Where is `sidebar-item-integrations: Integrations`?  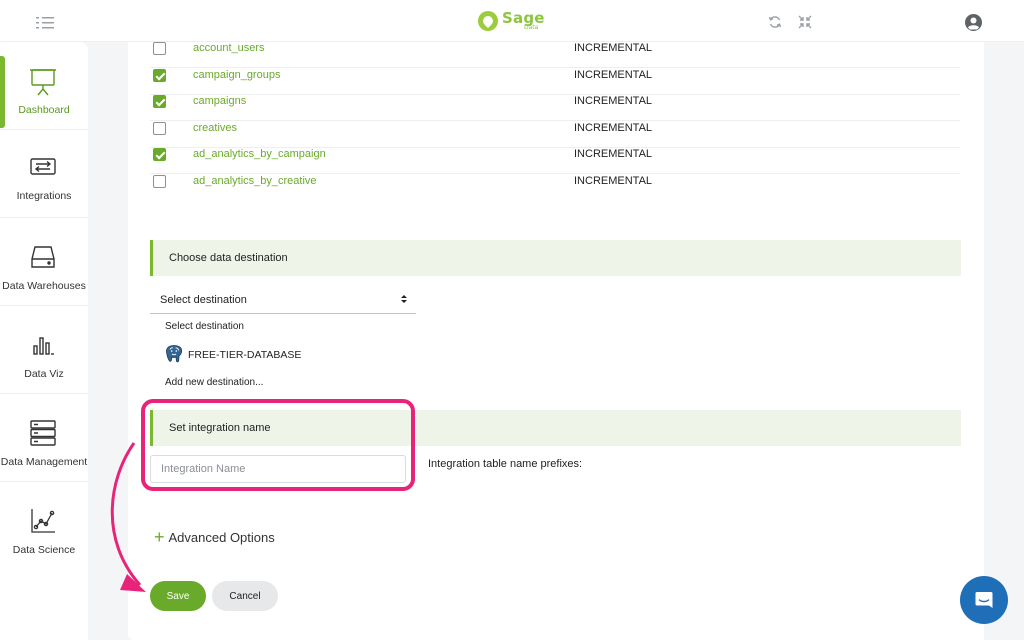 sidebar-item-integrations: Integrations is located at coordinates (44, 174).